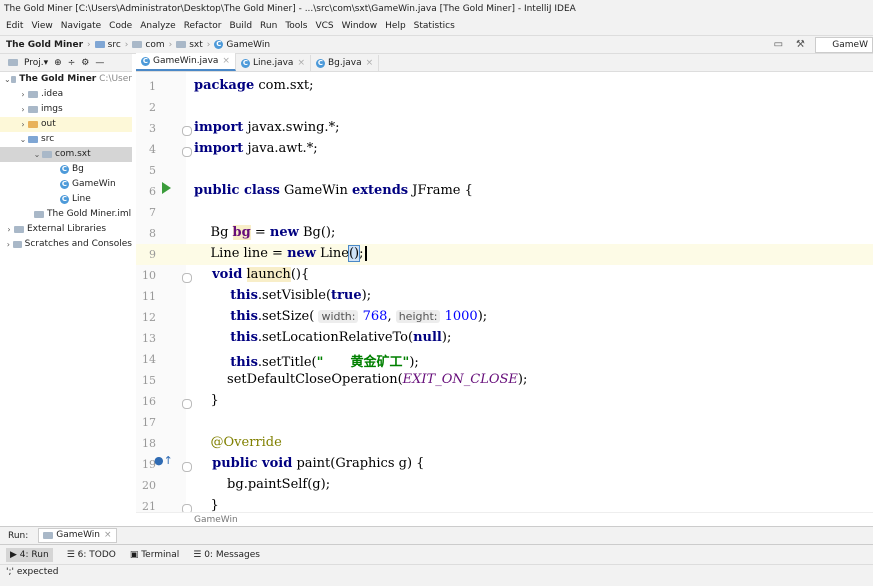 The height and width of the screenshot is (586, 873). Describe the element at coordinates (66, 124) in the screenshot. I see `tree-item-out: › out` at that location.